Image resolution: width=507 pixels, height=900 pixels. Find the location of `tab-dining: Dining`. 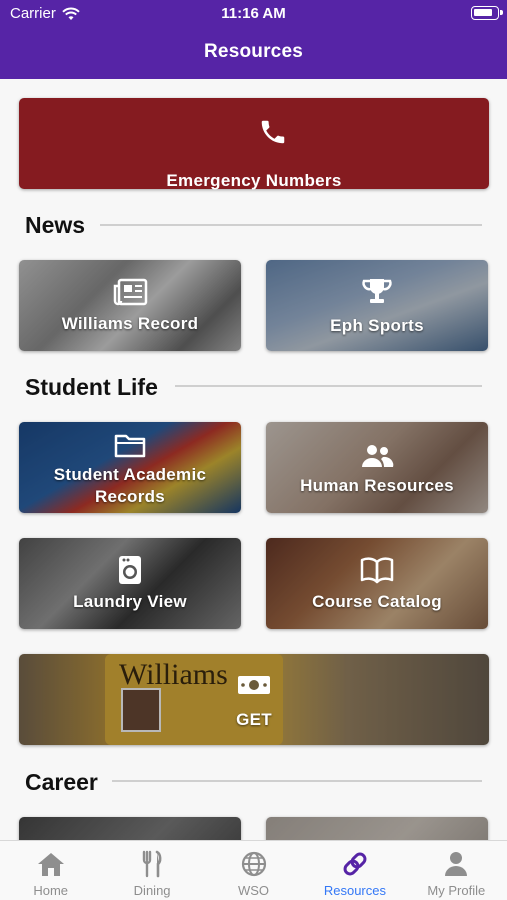

tab-dining: Dining is located at coordinates (151, 870).